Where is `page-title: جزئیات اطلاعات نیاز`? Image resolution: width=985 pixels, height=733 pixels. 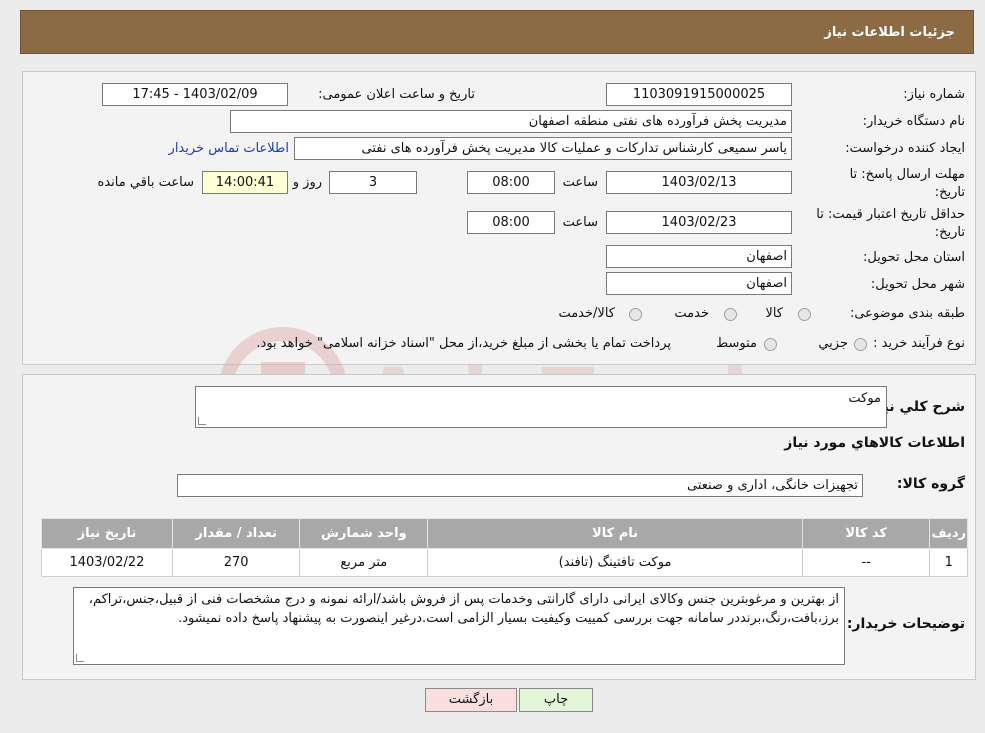
page-title: جزئیات اطلاعات نیاز is located at coordinates (889, 32).